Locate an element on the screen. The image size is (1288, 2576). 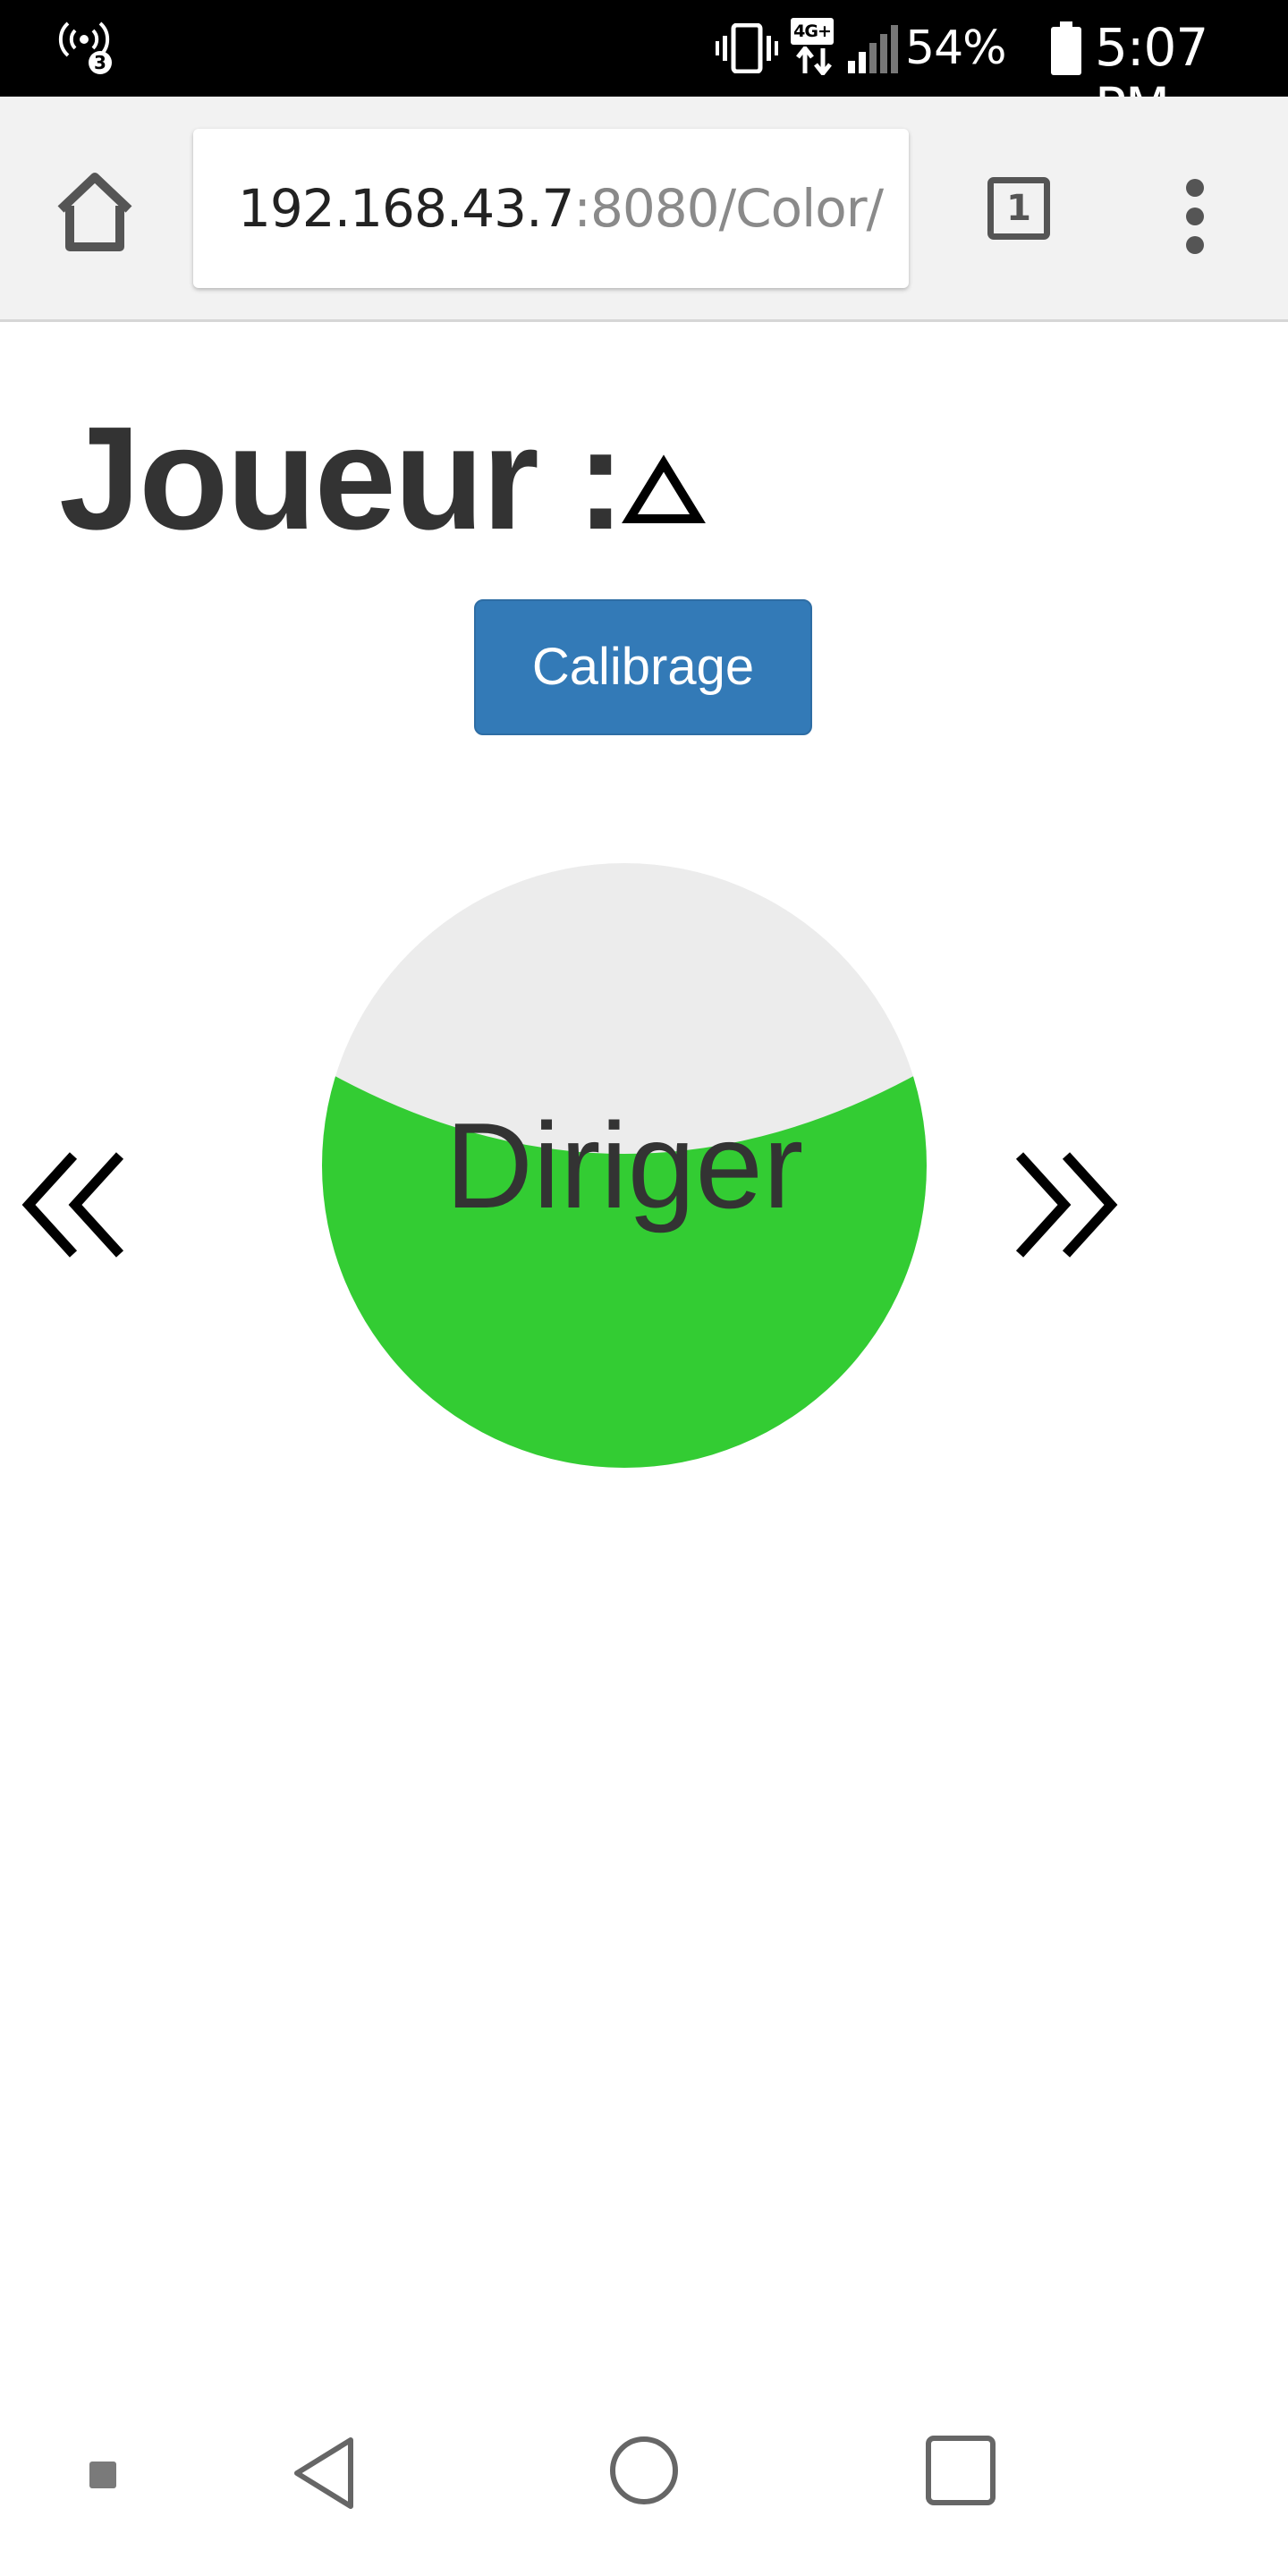
joystick-label: Diriger is located at coordinates (624, 1165).